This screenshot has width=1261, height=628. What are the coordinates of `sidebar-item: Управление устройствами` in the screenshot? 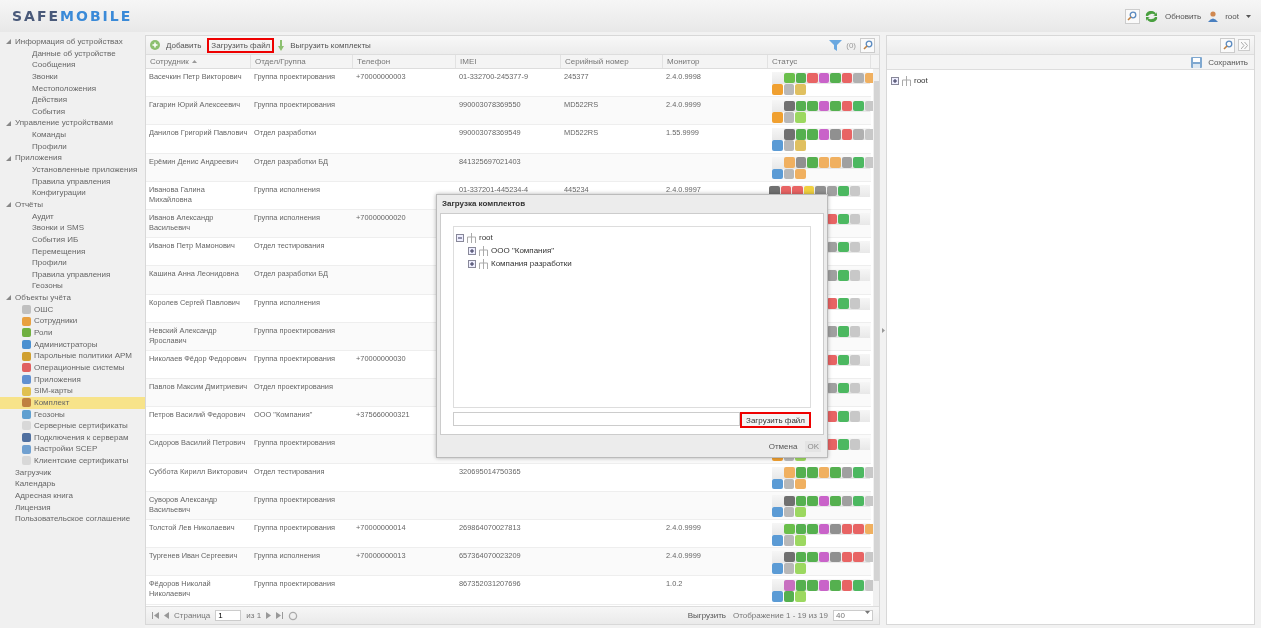 It's located at (72, 123).